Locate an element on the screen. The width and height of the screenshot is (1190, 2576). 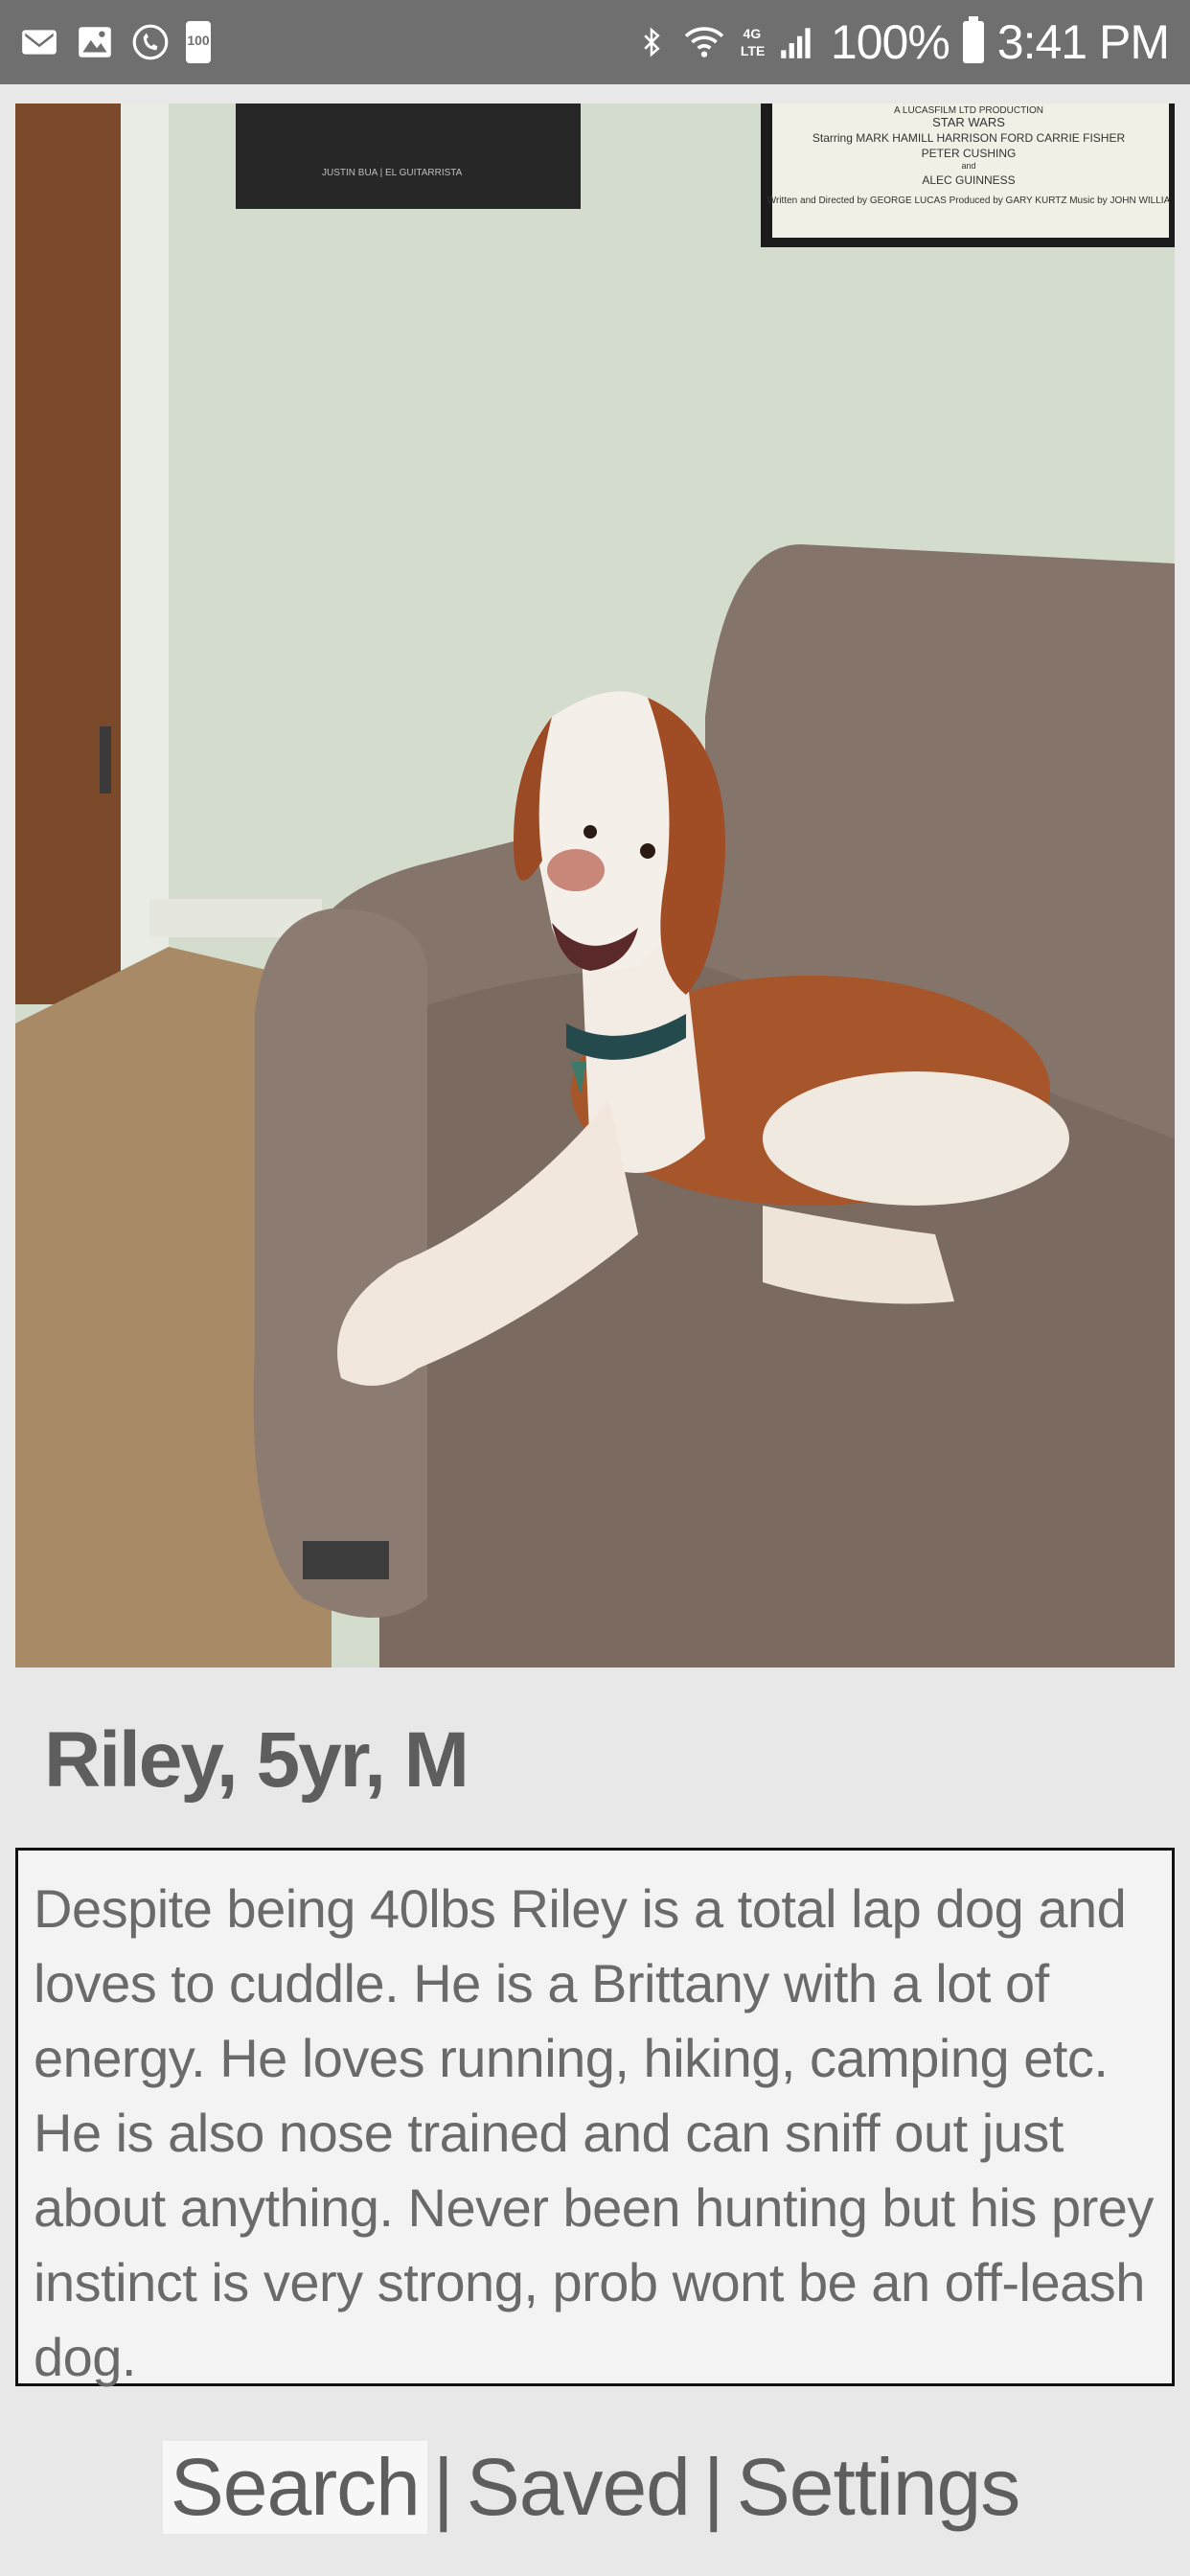
battery-saver-icon: 100 is located at coordinates (199, 42).